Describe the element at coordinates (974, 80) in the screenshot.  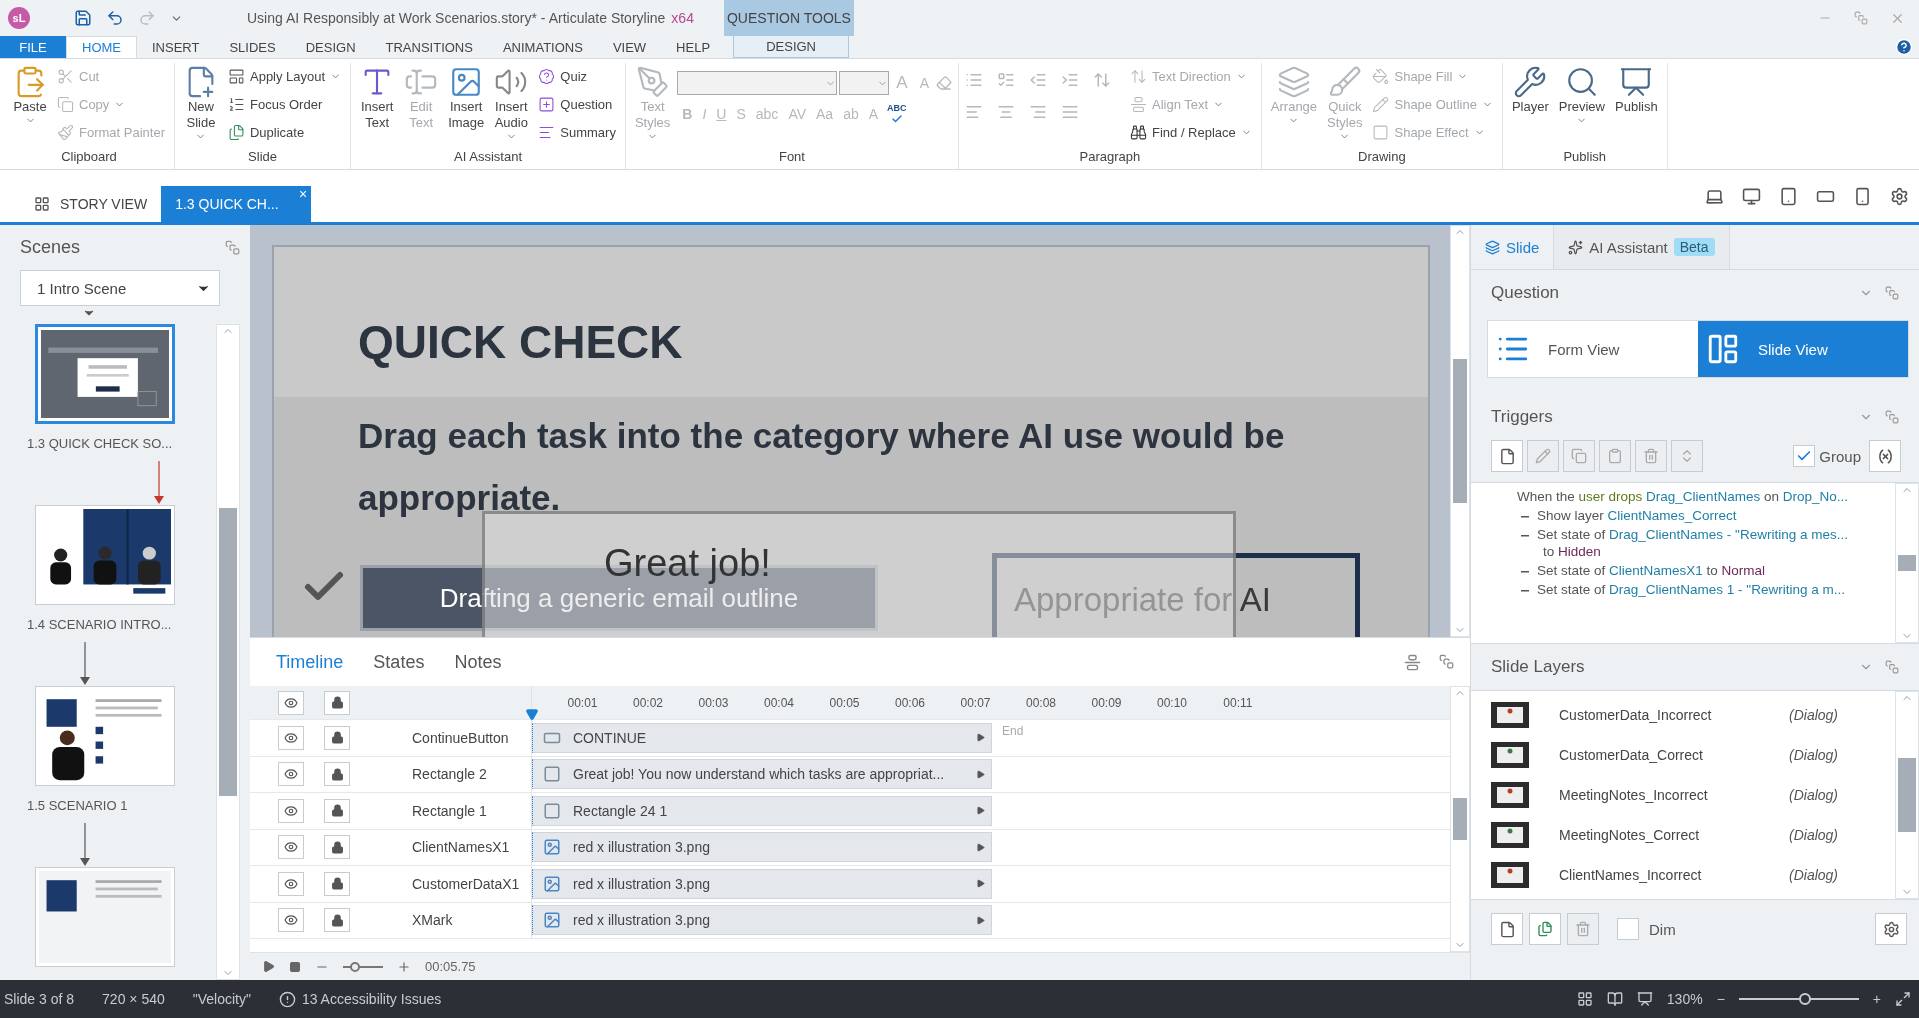
I see `bullets-icon` at that location.